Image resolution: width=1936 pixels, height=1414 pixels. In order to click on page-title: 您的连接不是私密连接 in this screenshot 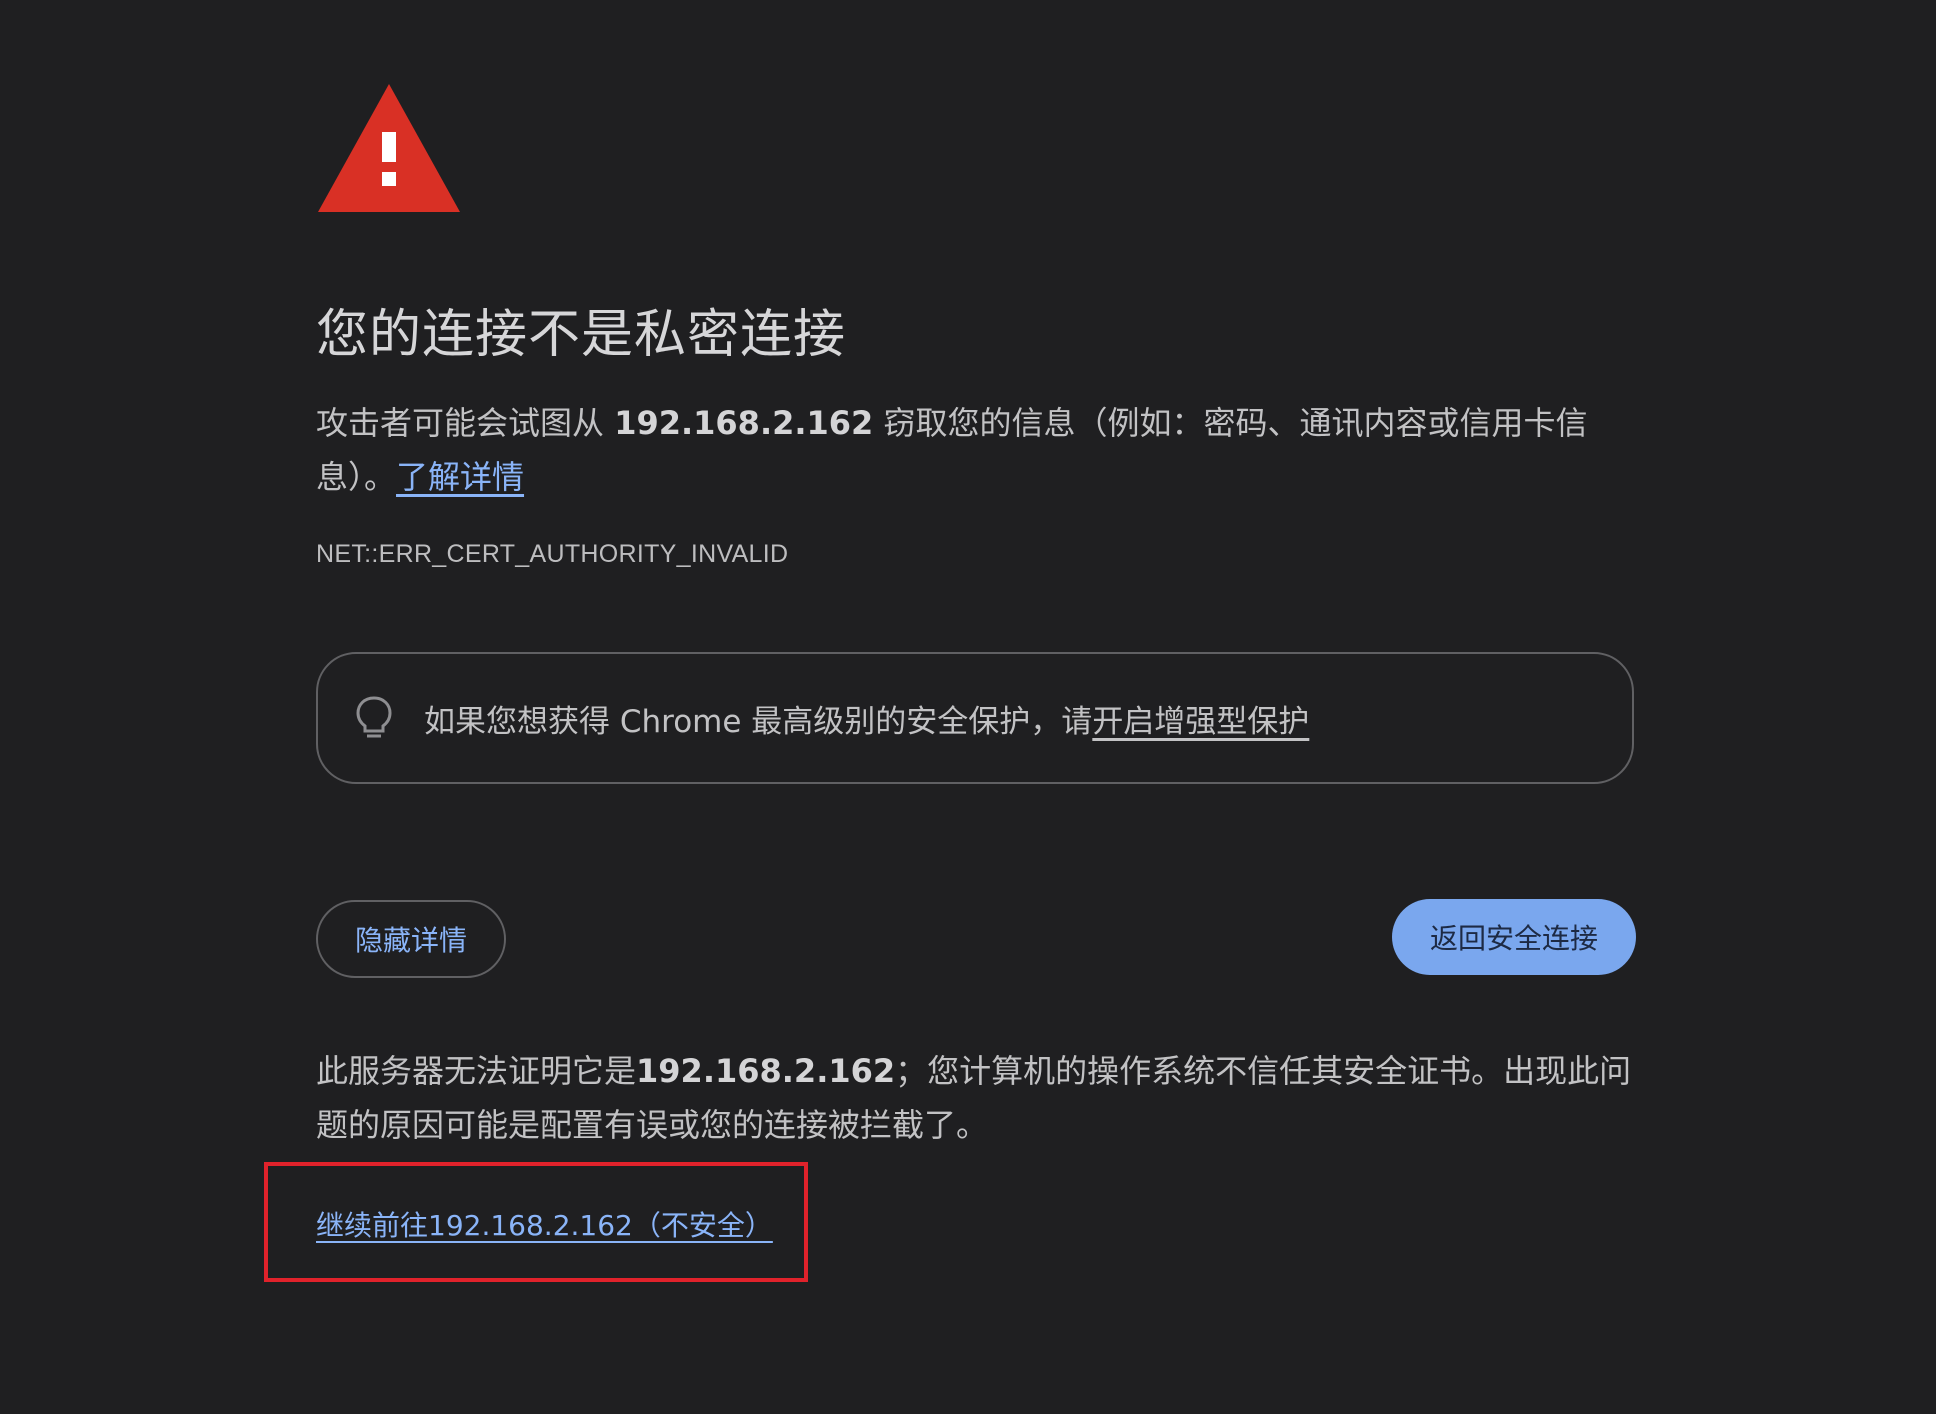, I will do `click(581, 335)`.